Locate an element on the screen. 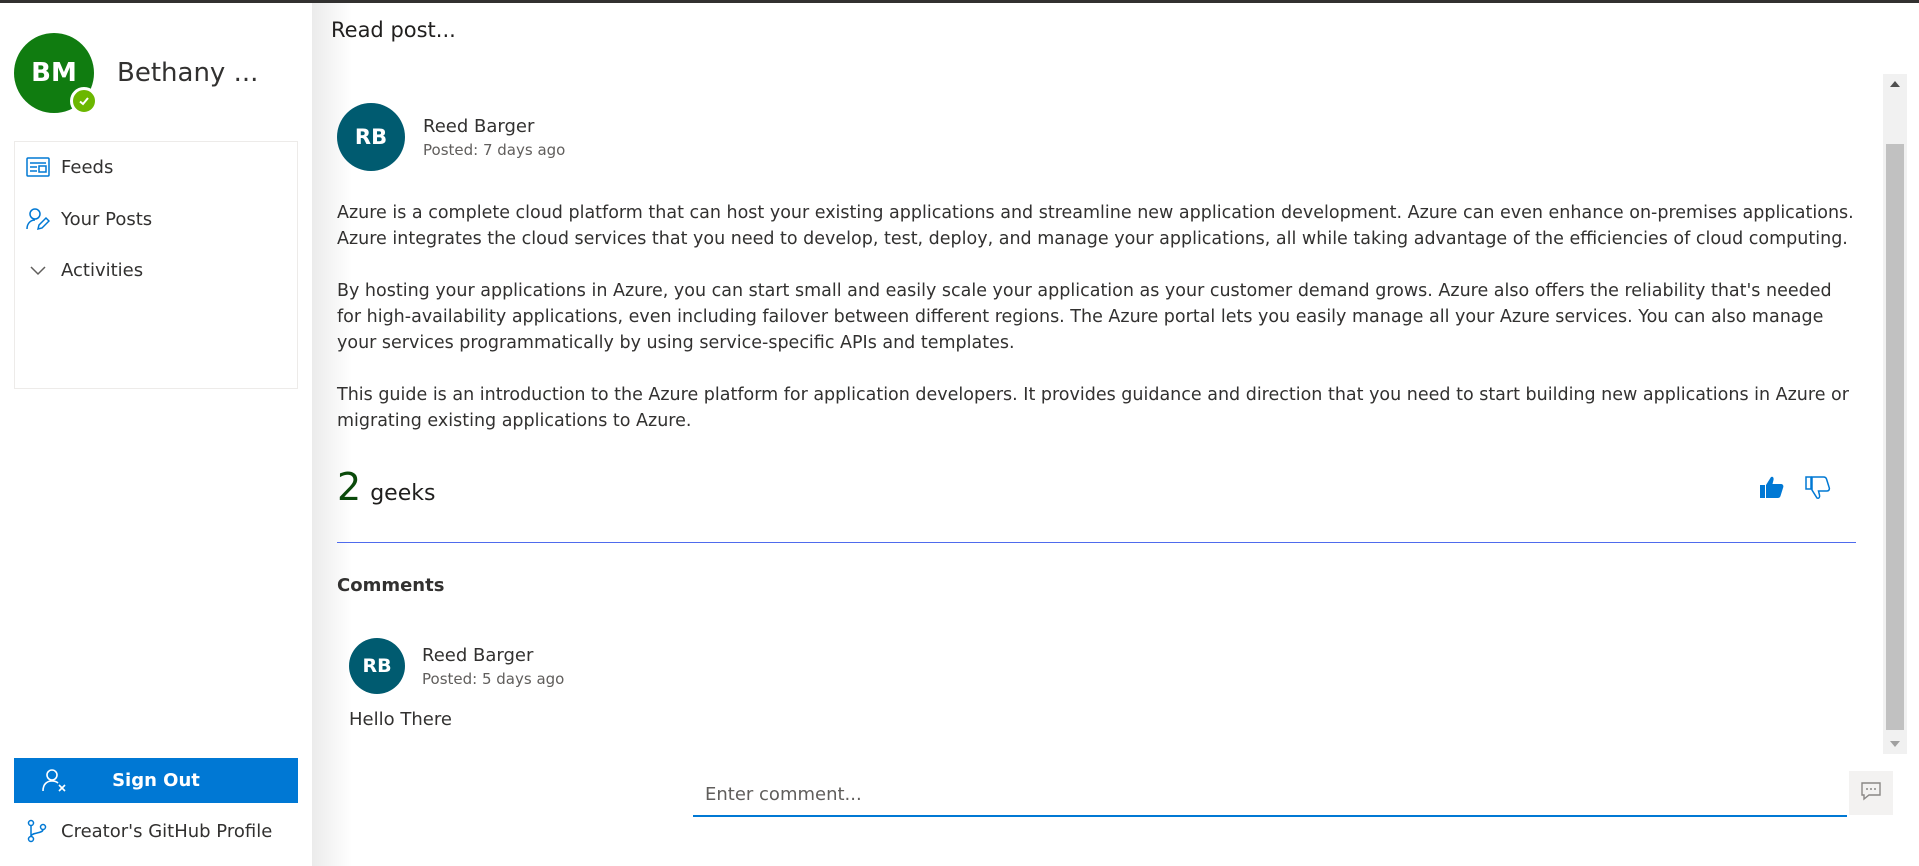  comment-header: RB Reed Barger Posted: 5 days ago is located at coordinates (456, 666).